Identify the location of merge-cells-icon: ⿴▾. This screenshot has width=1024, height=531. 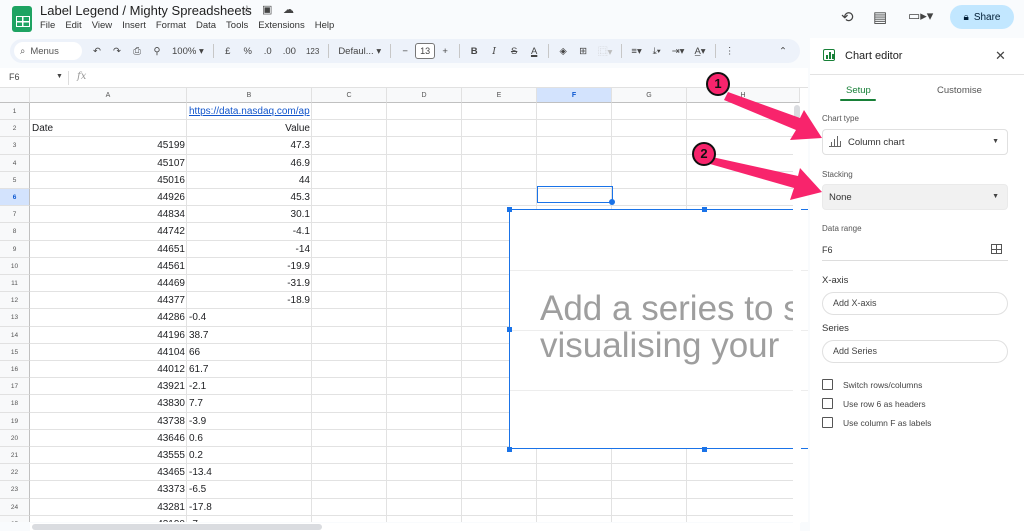
(605, 51).